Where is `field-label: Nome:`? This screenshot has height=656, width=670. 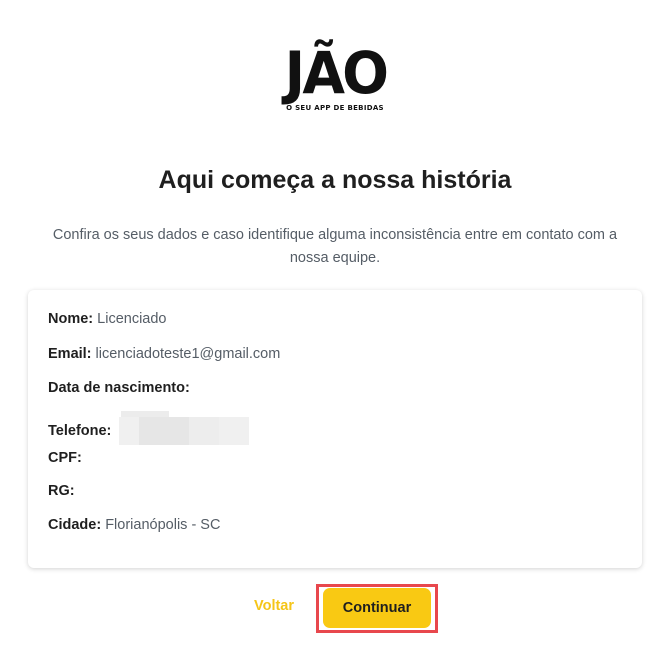
field-label: Nome: is located at coordinates (71, 319).